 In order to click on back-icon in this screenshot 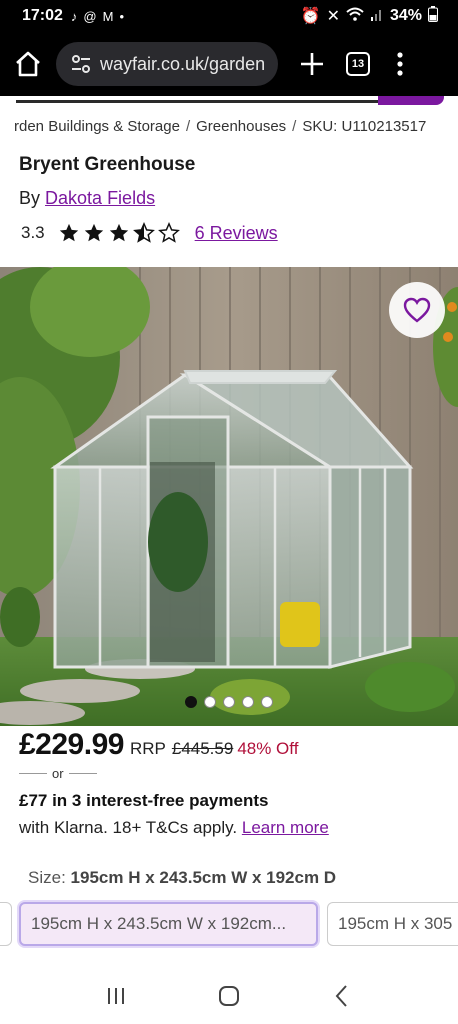, I will do `click(342, 996)`.